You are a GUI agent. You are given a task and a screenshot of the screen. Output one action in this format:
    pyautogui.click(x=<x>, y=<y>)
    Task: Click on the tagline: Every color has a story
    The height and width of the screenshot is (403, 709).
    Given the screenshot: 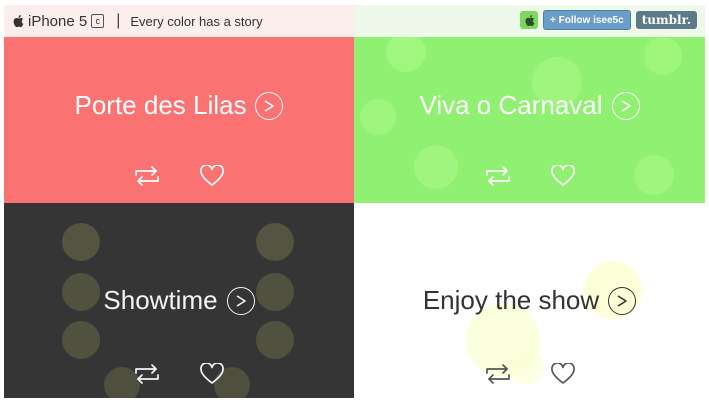 What is the action you would take?
    pyautogui.click(x=196, y=21)
    